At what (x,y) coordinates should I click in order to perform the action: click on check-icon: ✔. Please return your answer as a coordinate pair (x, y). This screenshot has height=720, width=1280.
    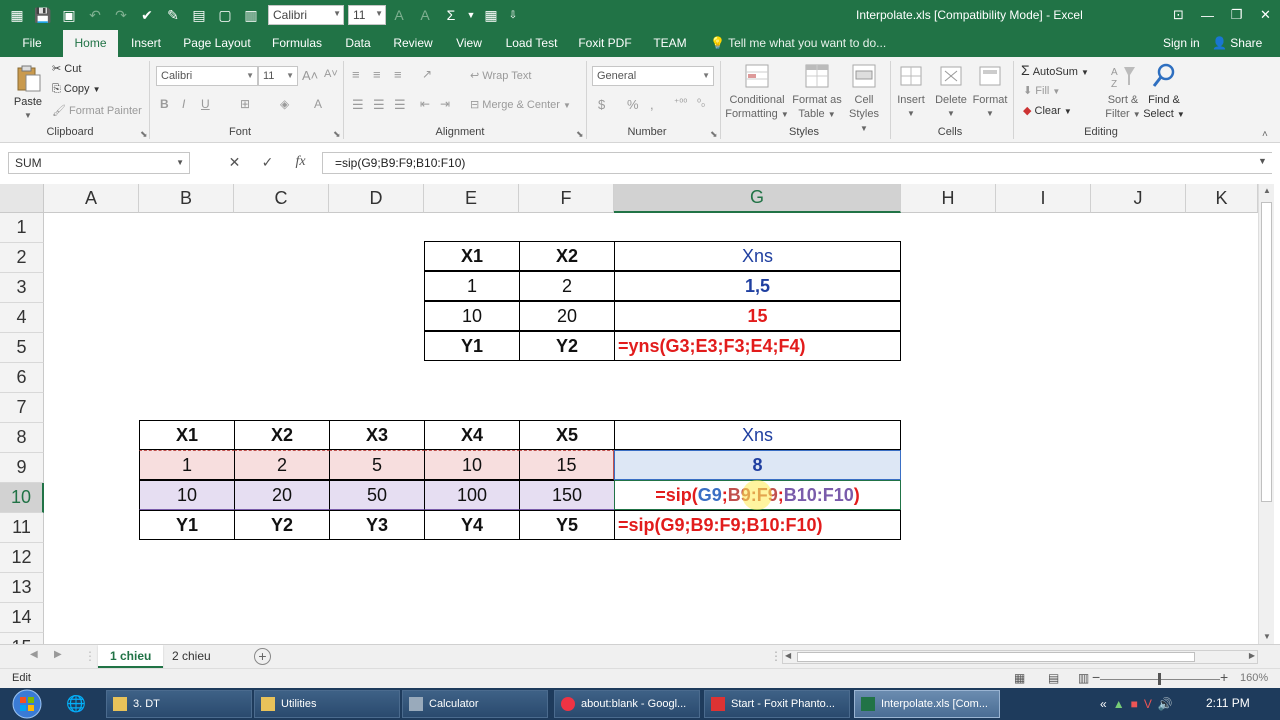
    Looking at the image, I should click on (147, 15).